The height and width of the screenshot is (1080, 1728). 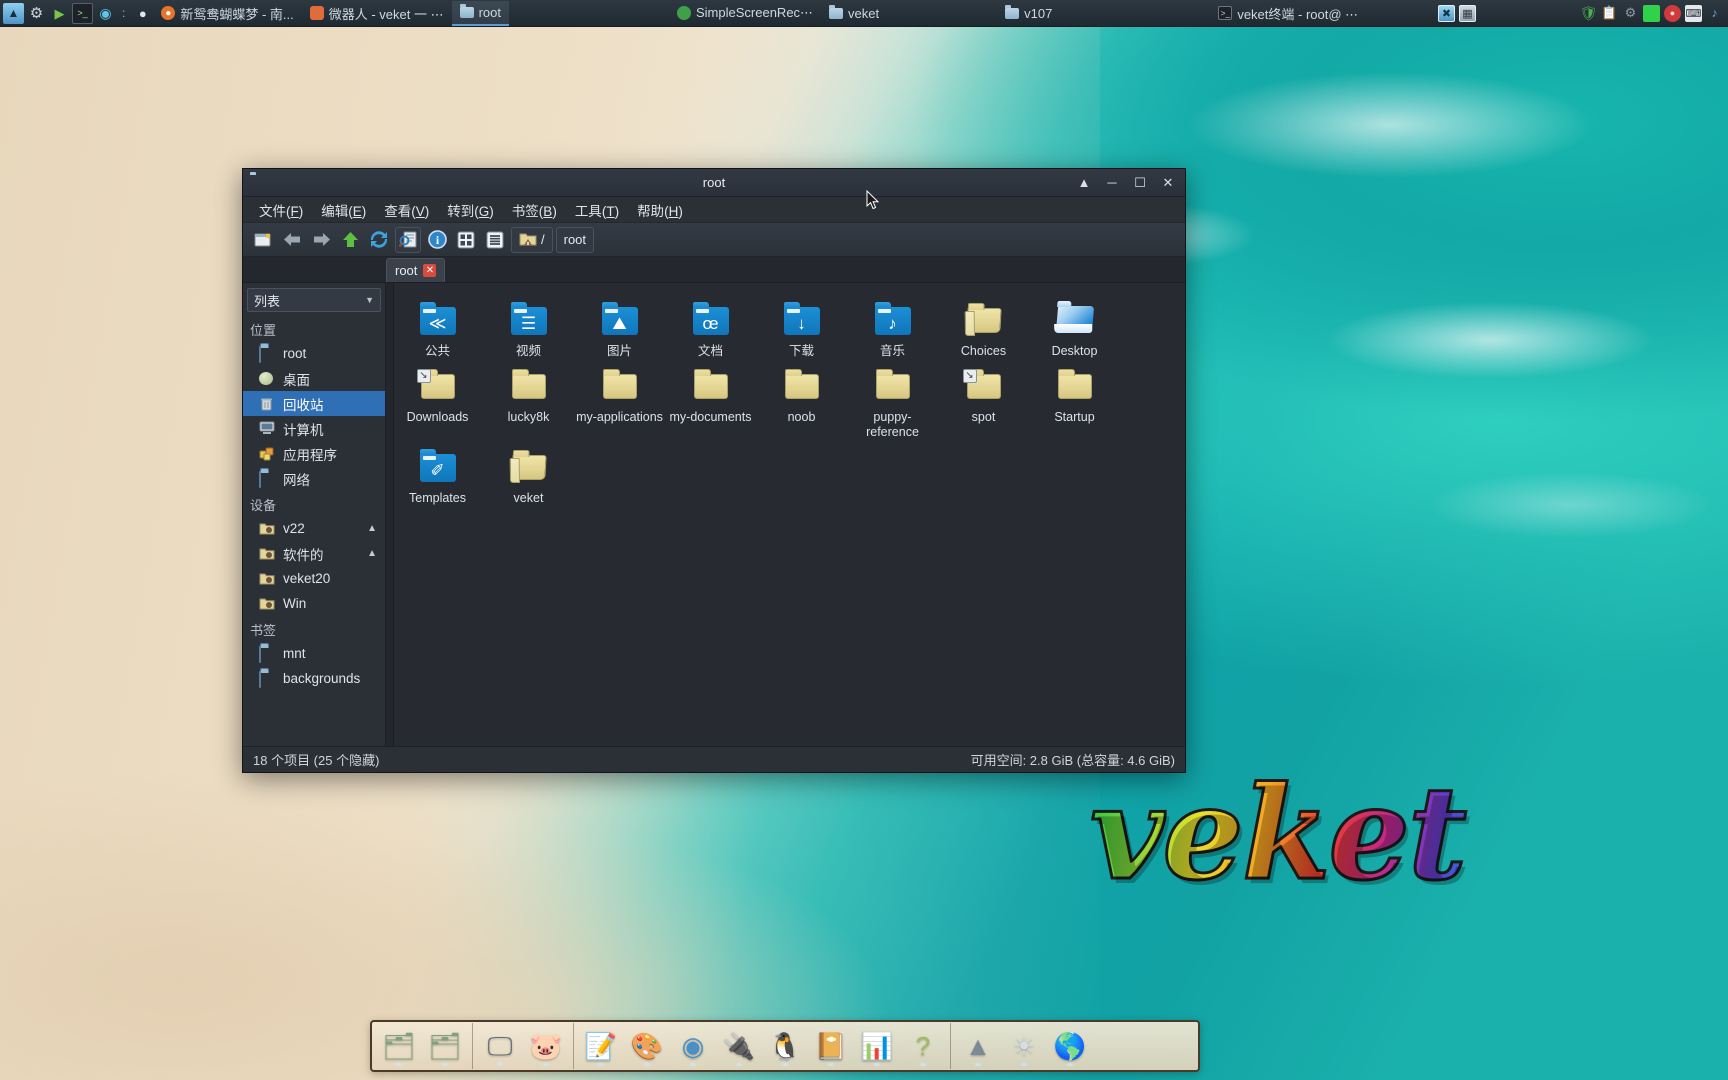 What do you see at coordinates (1589, 13) in the screenshot?
I see `shield-icon: 🛡` at bounding box center [1589, 13].